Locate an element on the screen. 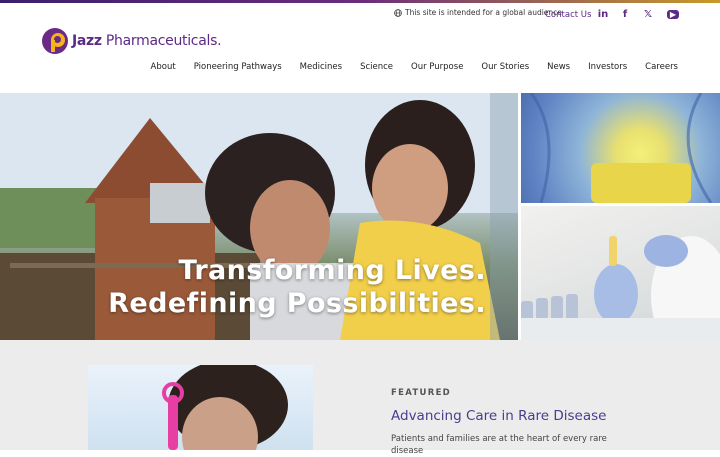  nav-medicines: Medicines is located at coordinates (321, 67).